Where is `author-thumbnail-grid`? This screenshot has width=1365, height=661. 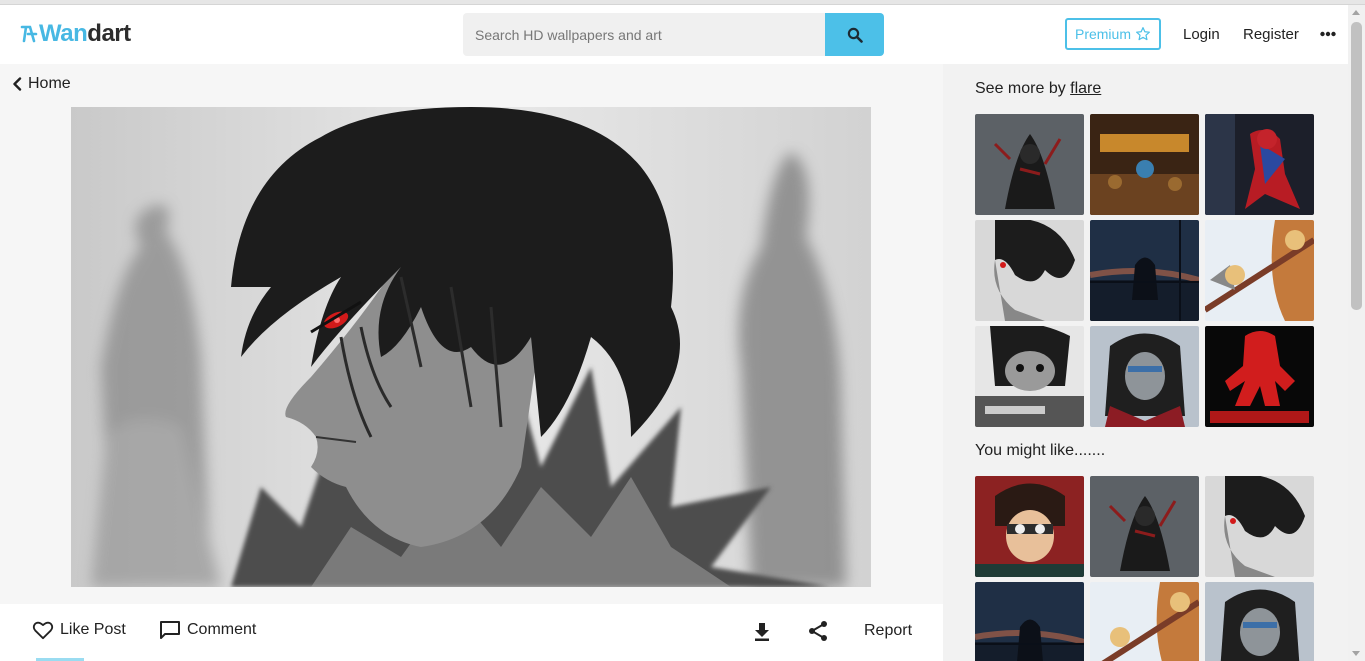
author-thumbnail-grid is located at coordinates (1144, 270).